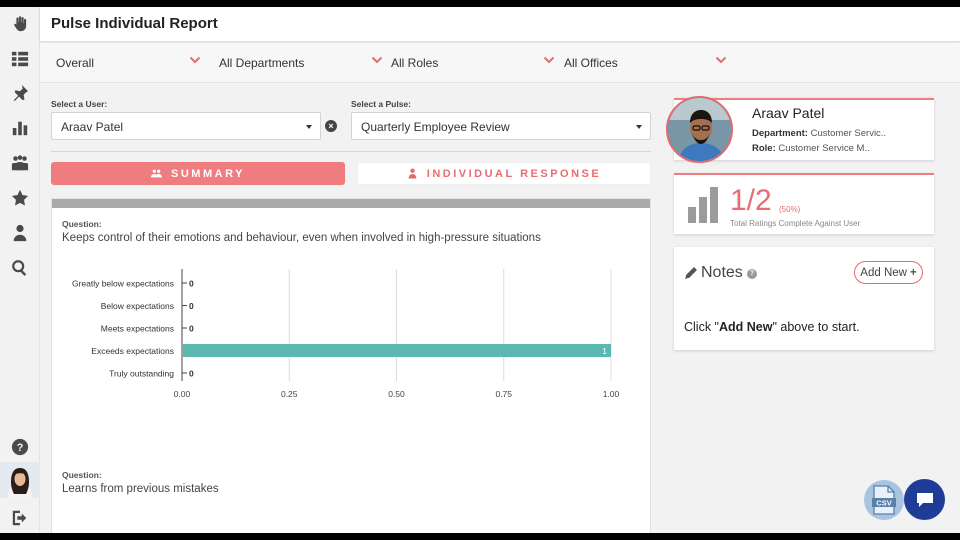 The width and height of the screenshot is (960, 540). Describe the element at coordinates (415, 63) in the screenshot. I see `filter-label: All Roles` at that location.